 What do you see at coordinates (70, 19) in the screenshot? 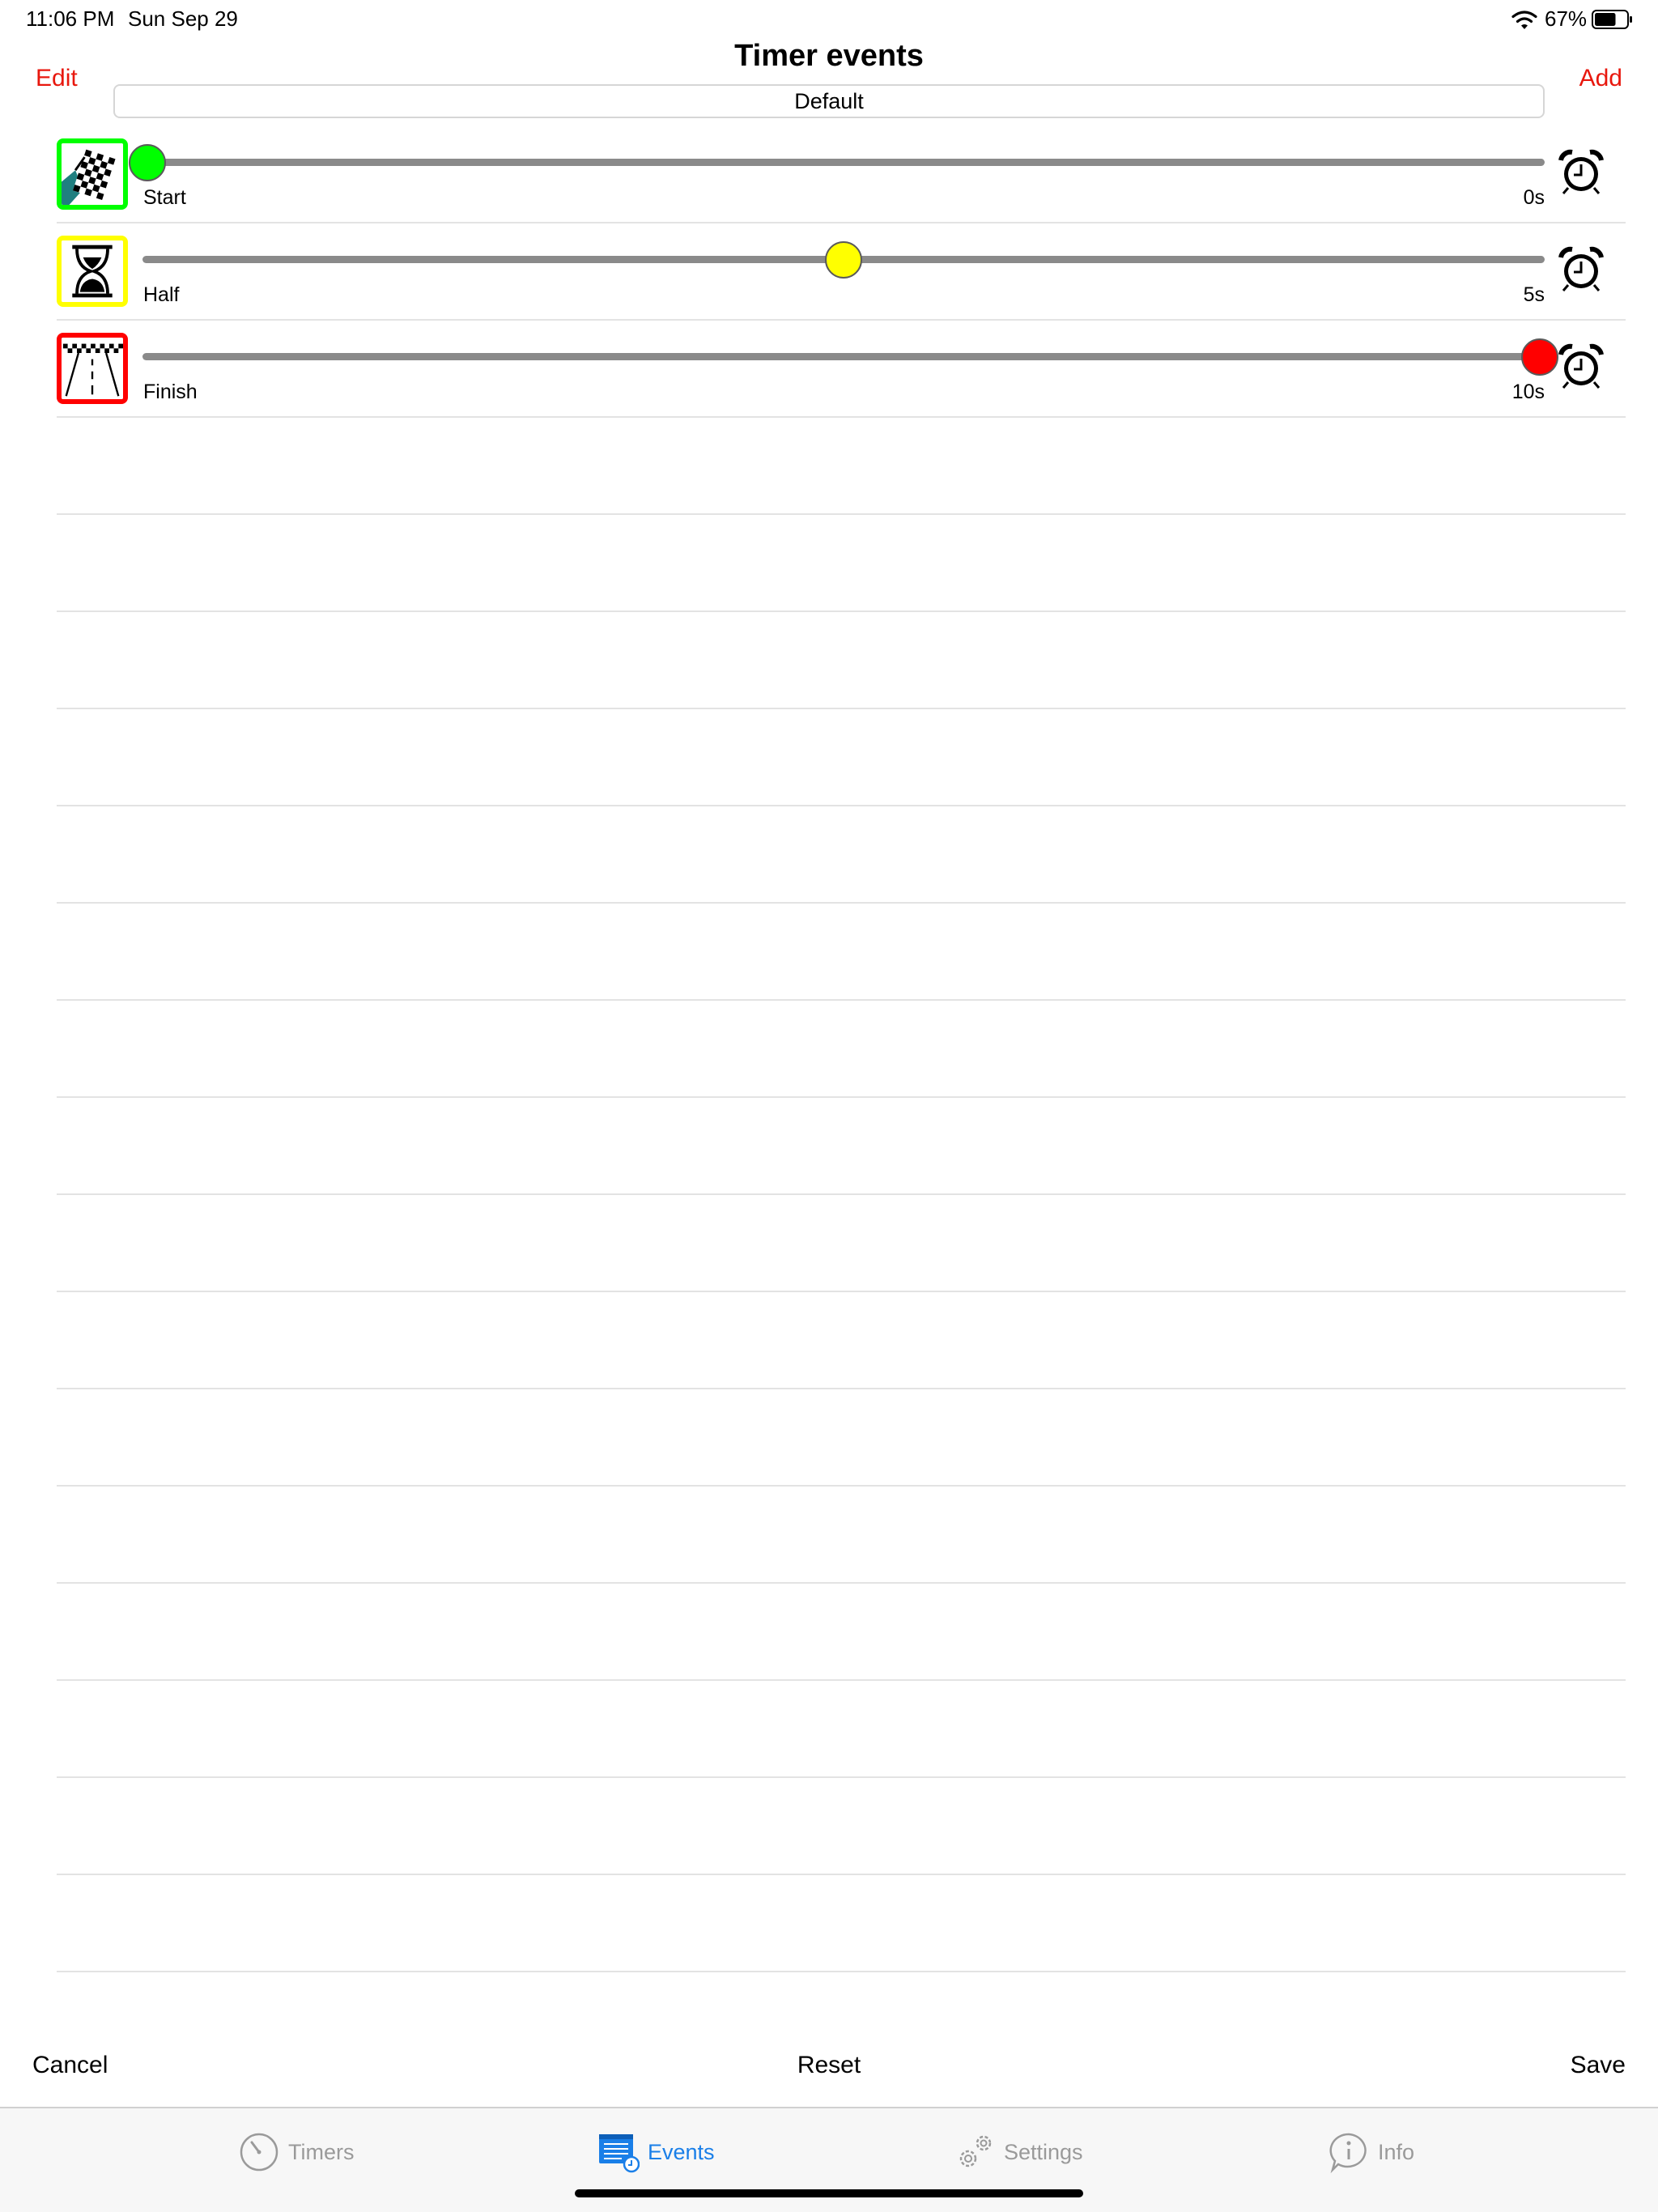
I see `status-time: 11:06 PM` at bounding box center [70, 19].